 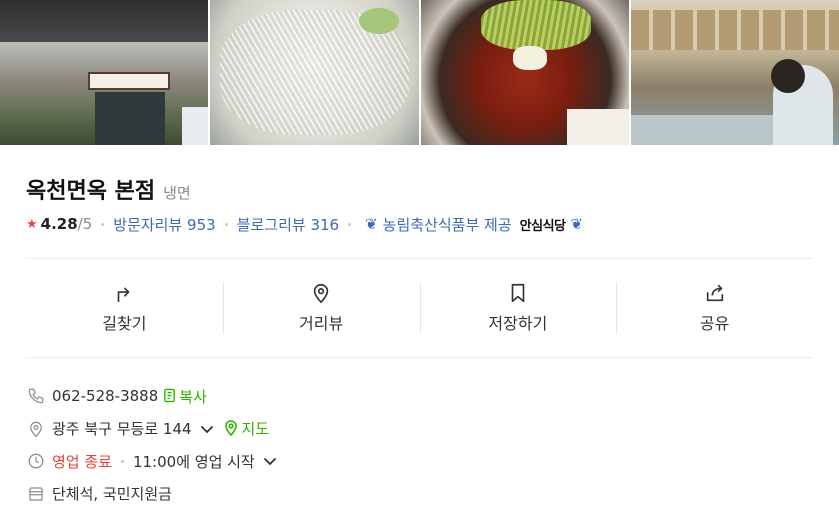 I want to click on blog-reviews-link: 블로그리뷰 316, so click(x=288, y=224).